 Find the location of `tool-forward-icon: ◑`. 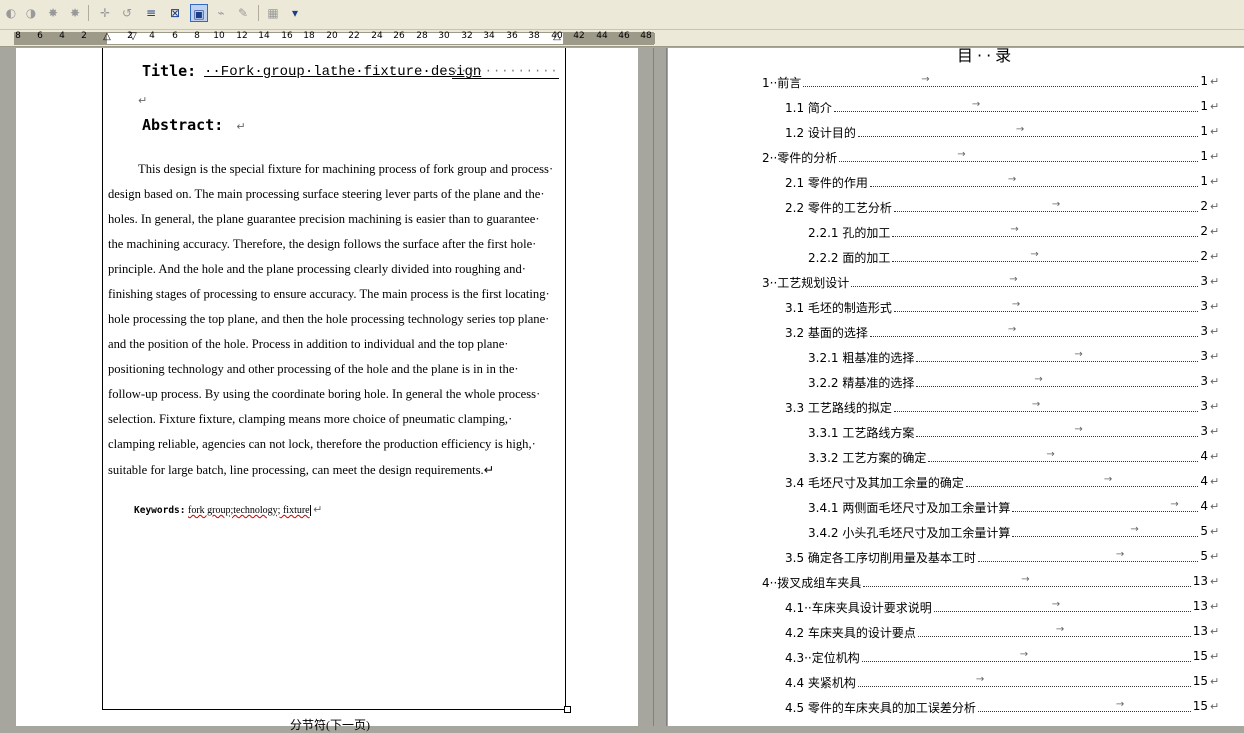

tool-forward-icon: ◑ is located at coordinates (31, 13).